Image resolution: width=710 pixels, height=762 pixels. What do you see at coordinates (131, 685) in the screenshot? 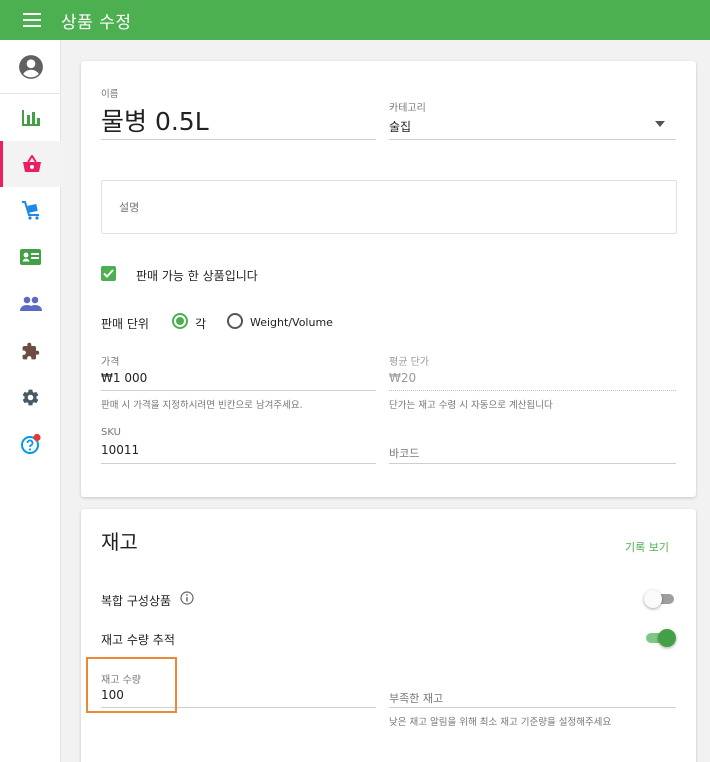
I see `stock-highlight-box` at bounding box center [131, 685].